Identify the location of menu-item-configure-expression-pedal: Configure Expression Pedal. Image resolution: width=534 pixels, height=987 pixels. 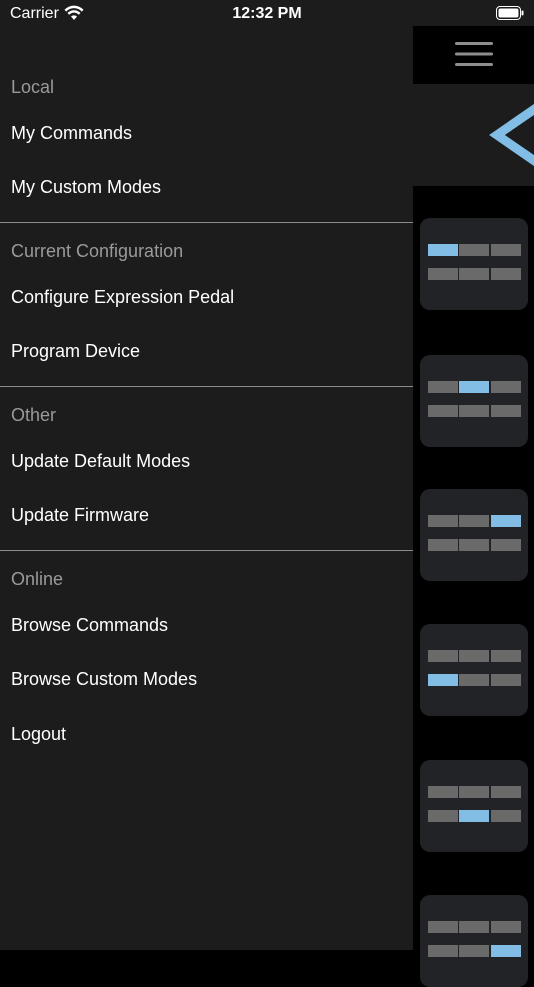
(122, 297).